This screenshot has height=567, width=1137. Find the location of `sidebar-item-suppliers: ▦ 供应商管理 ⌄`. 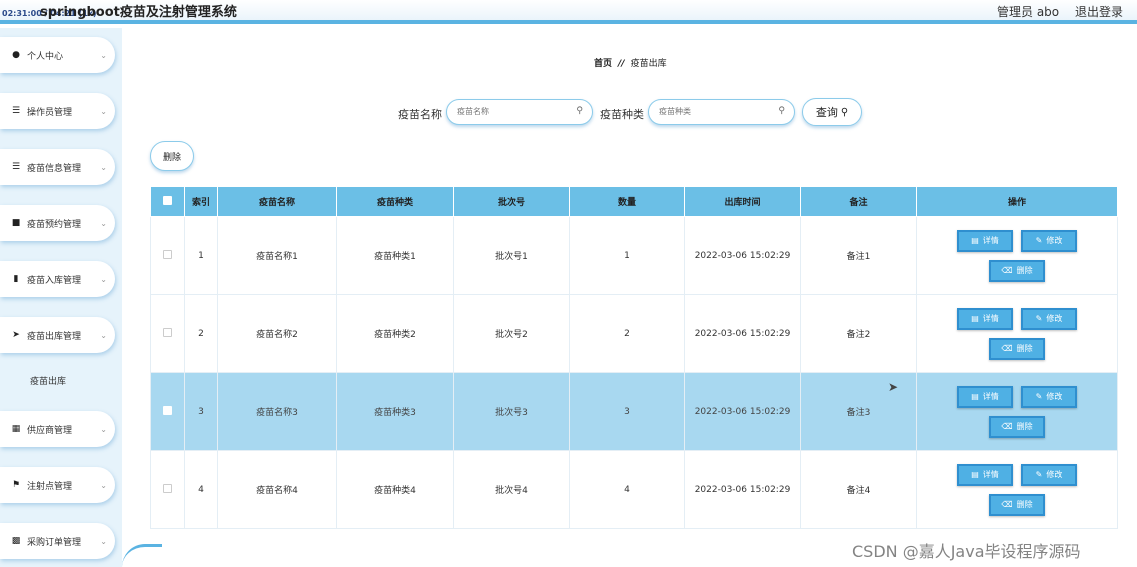

sidebar-item-suppliers: ▦ 供应商管理 ⌄ is located at coordinates (57, 429).